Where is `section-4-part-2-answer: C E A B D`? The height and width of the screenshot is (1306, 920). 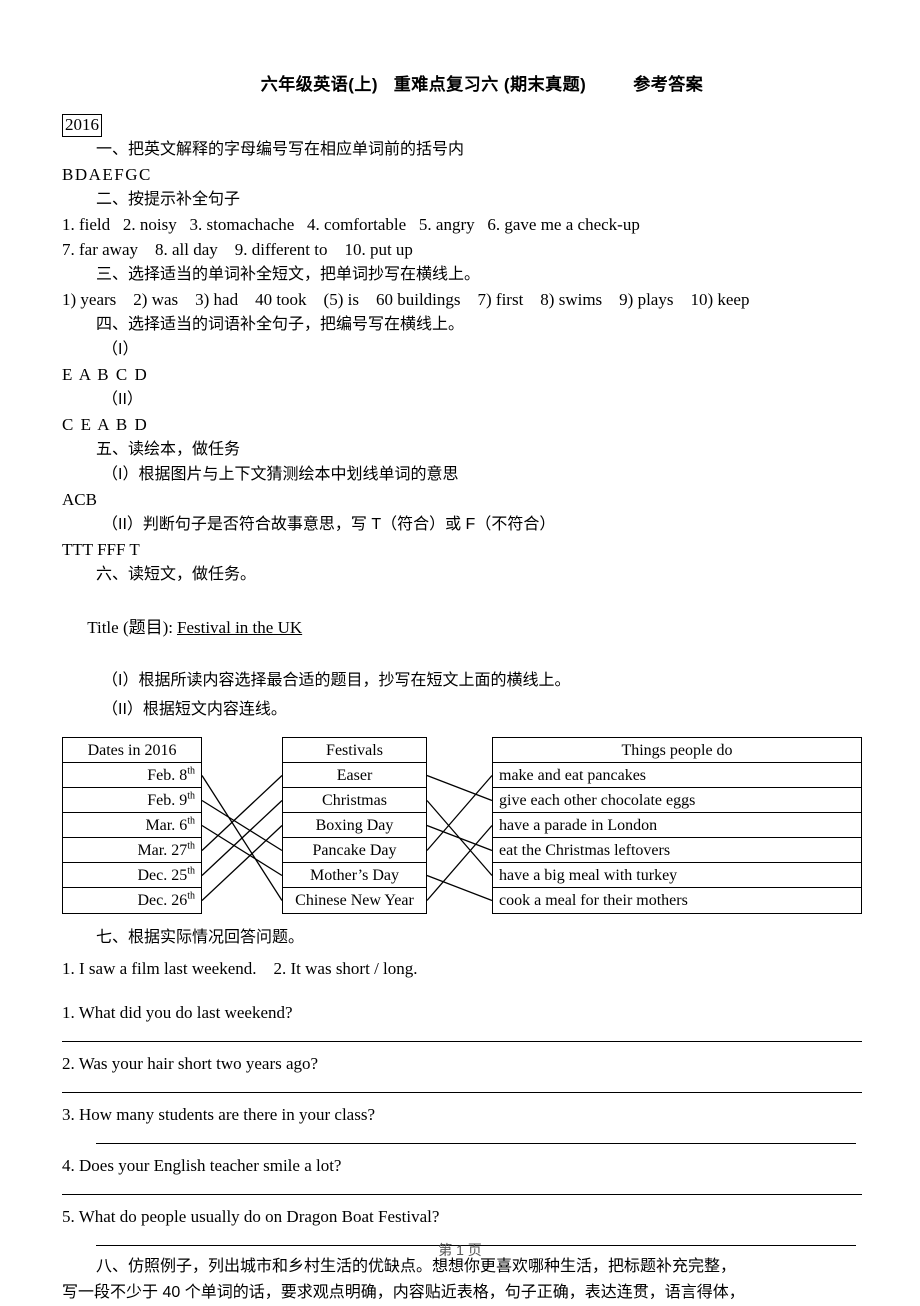 section-4-part-2-answer: C E A B D is located at coordinates (105, 424).